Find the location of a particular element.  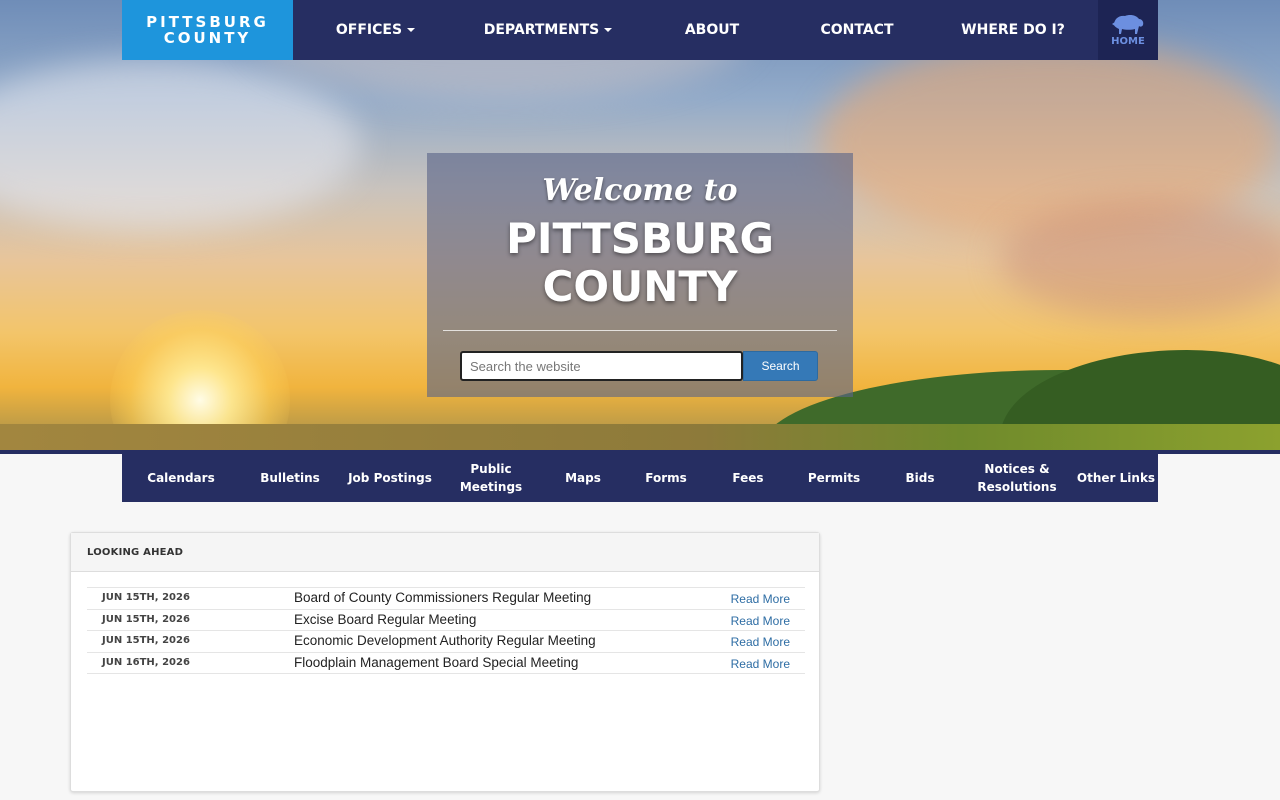

bison-icon is located at coordinates (1128, 24).